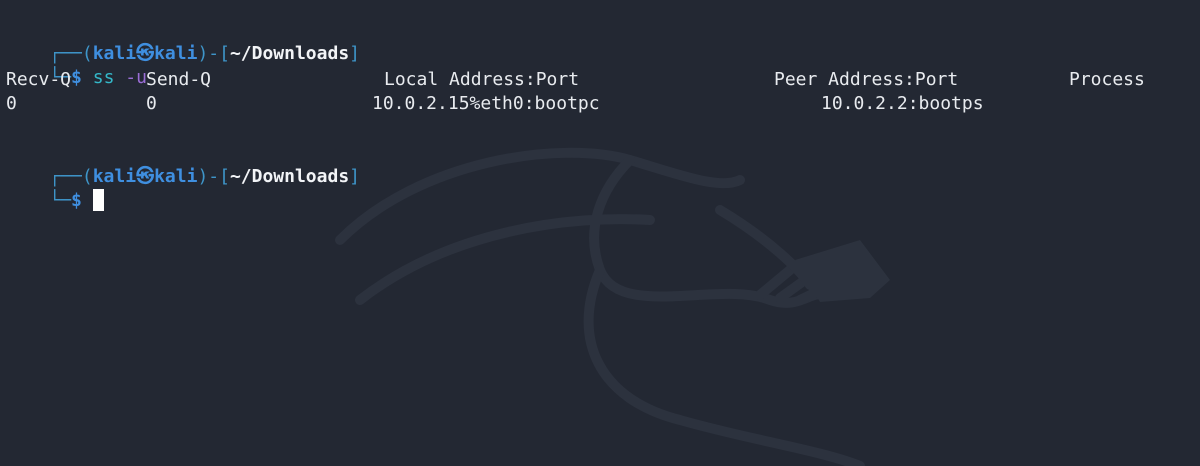 The image size is (1200, 466). Describe the element at coordinates (103, 77) in the screenshot. I see `command-name: ss` at that location.